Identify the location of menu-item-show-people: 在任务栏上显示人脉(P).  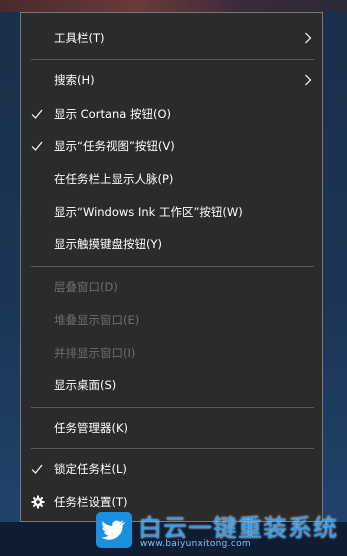
(171, 179).